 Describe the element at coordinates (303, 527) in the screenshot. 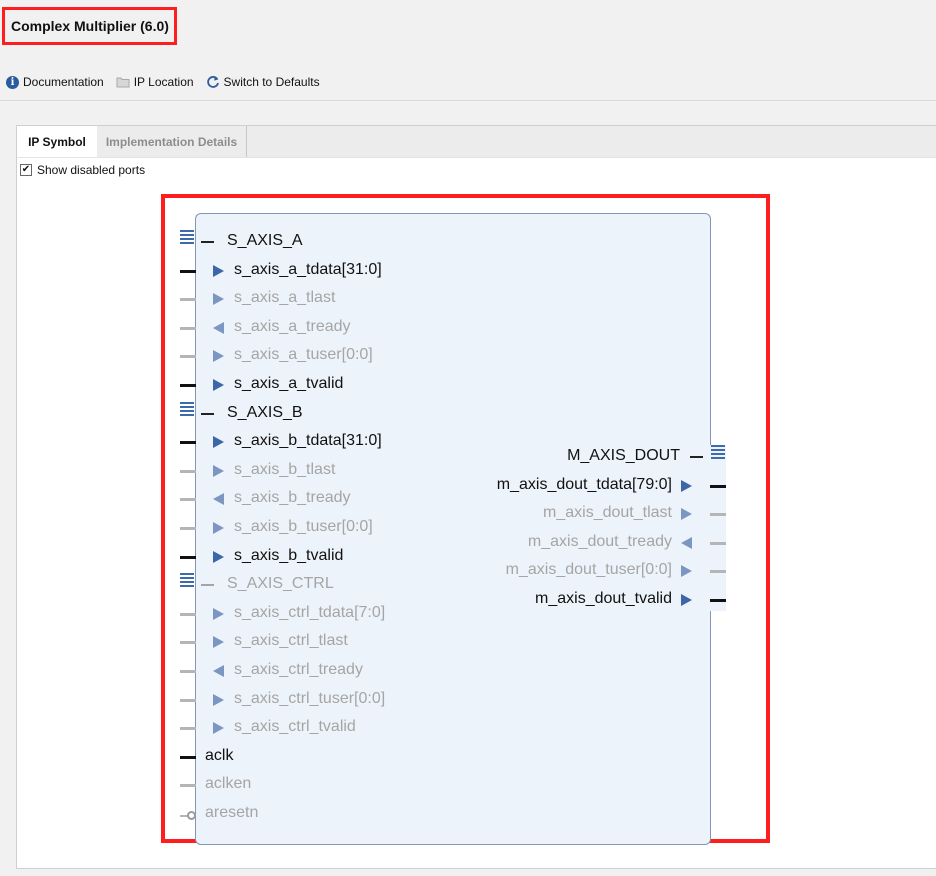

I see `port-label: s_axis_b_tuser[0:0]` at that location.